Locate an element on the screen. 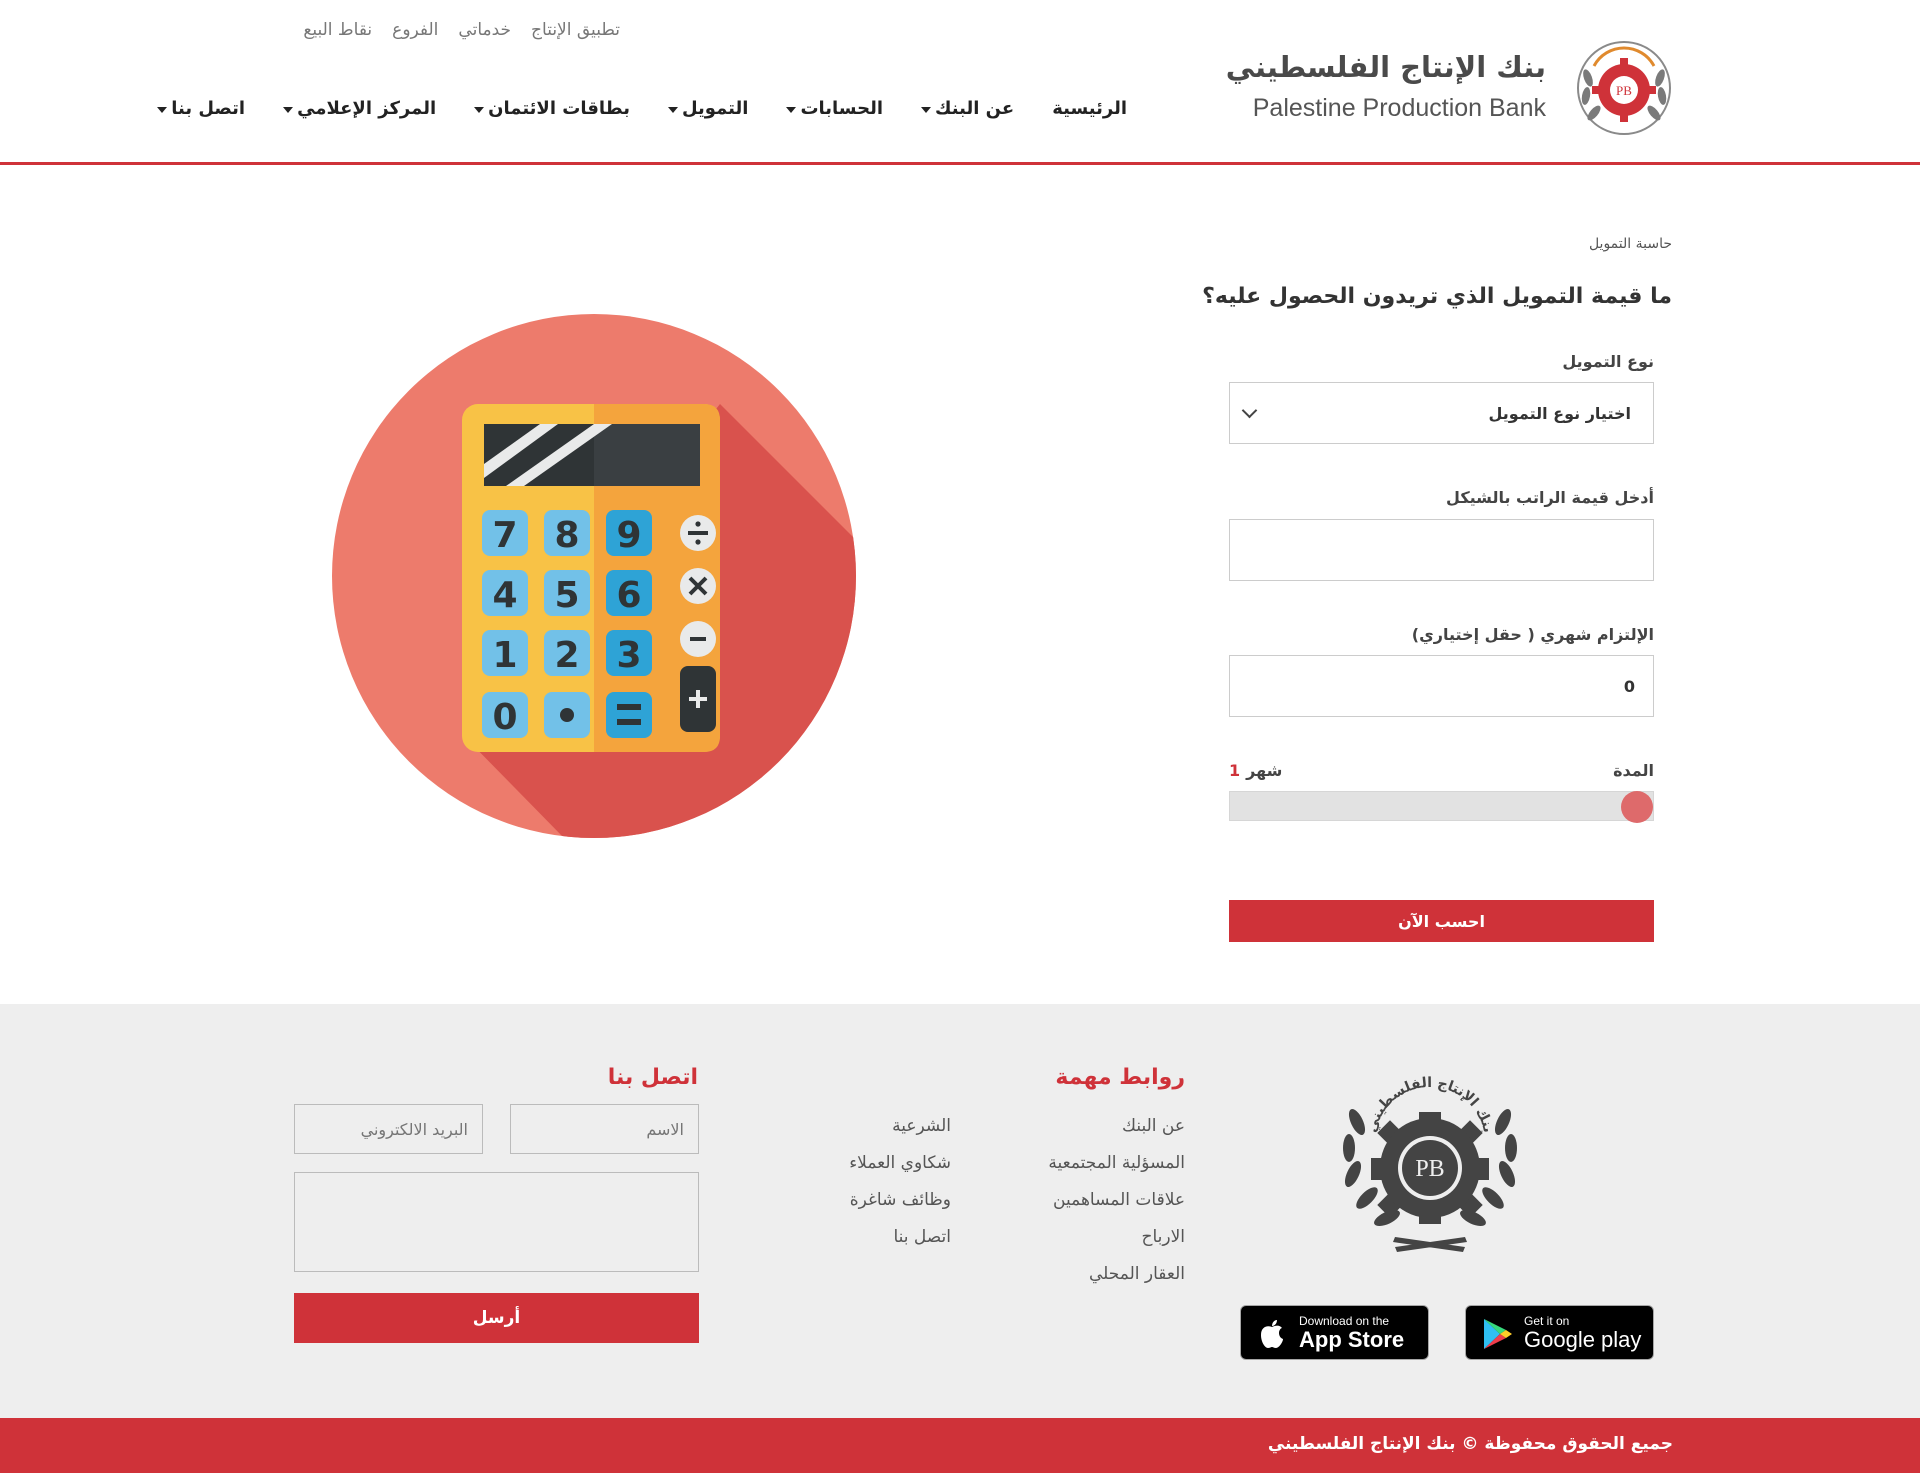 The height and width of the screenshot is (1473, 1920). contact-email-input is located at coordinates (388, 1129).